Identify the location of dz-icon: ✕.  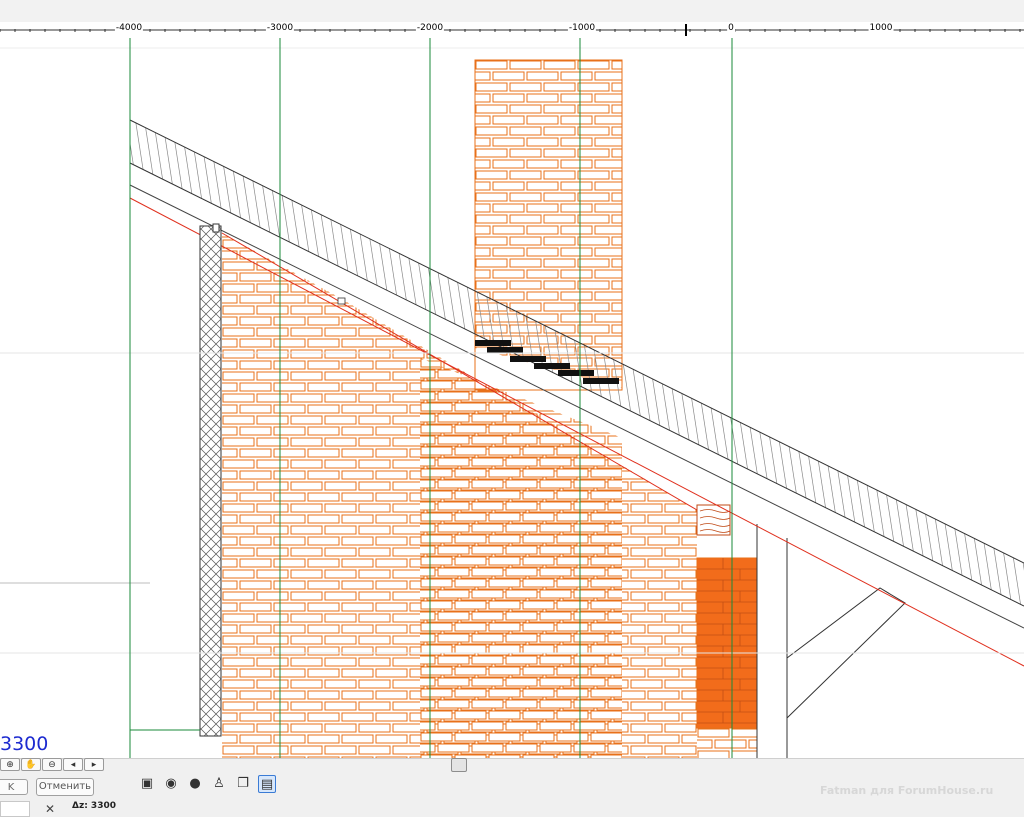
(50, 809).